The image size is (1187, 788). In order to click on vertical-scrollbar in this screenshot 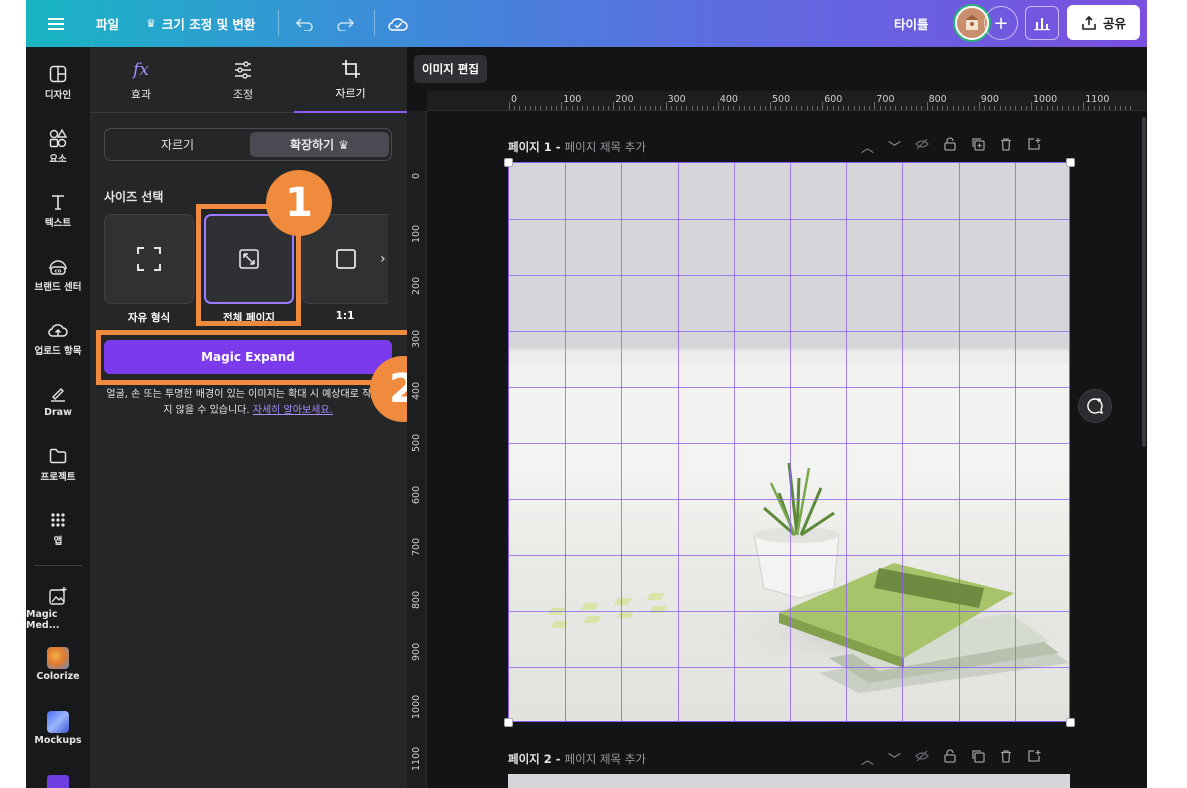, I will do `click(1144, 282)`.